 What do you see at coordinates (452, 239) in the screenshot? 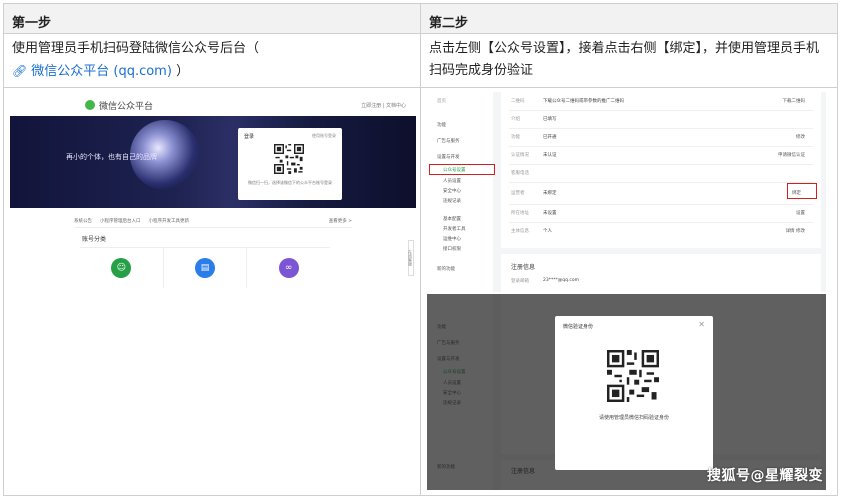
I see `nav-ops: 运维中心` at bounding box center [452, 239].